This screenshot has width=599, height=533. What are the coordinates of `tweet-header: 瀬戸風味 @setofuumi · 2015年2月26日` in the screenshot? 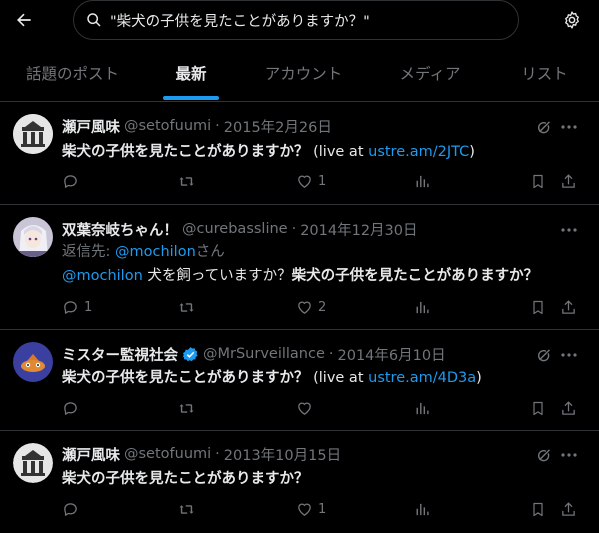 It's located at (197, 126).